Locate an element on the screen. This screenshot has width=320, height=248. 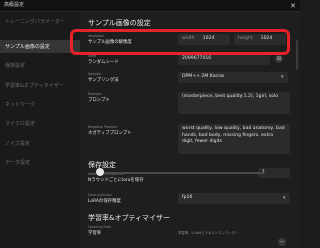
section-title-lr: 学習率&オプティマイザー is located at coordinates (129, 218).